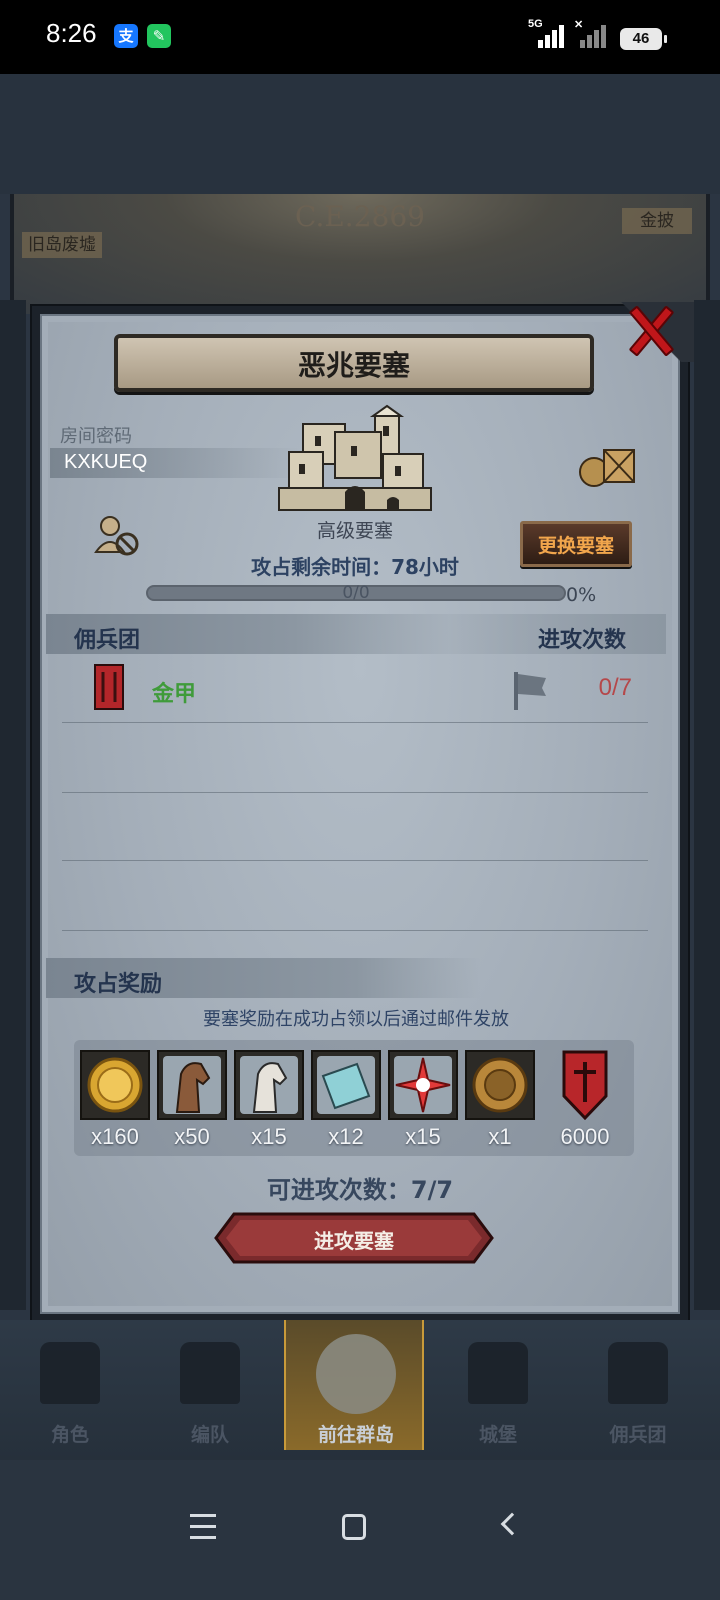 The image size is (720, 1600). What do you see at coordinates (210, 1373) in the screenshot?
I see `armored-knight-icon` at bounding box center [210, 1373].